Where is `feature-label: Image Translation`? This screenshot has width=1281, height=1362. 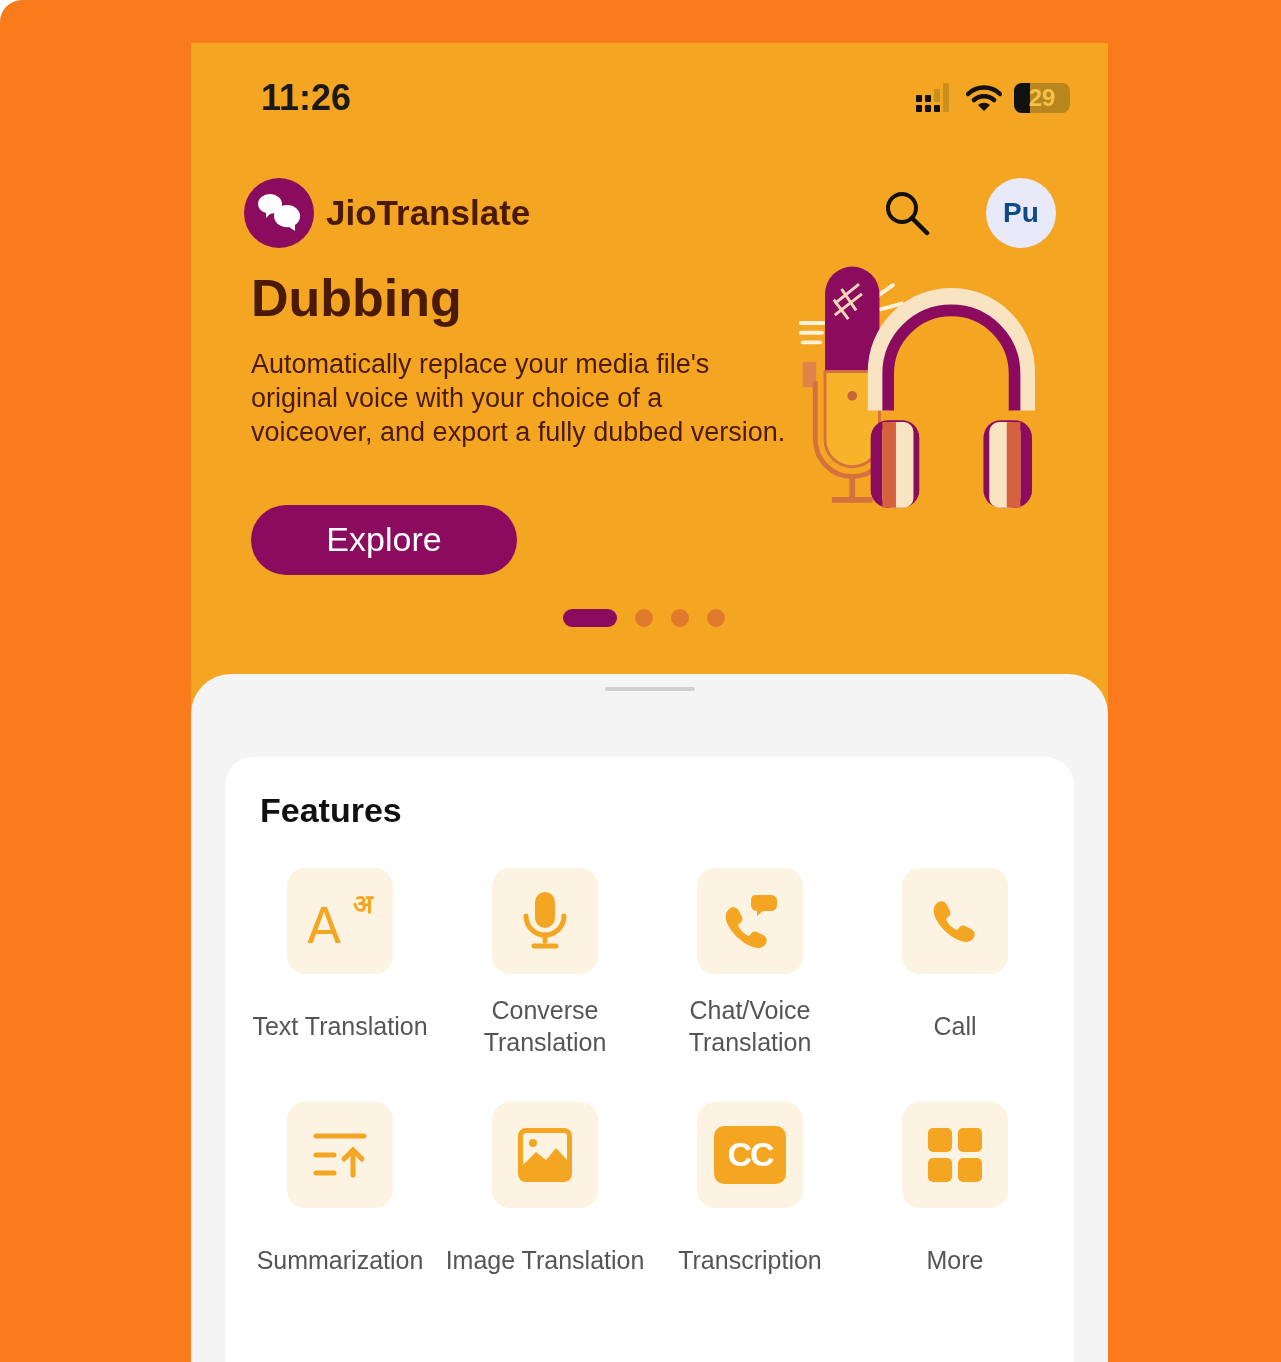 feature-label: Image Translation is located at coordinates (545, 1259).